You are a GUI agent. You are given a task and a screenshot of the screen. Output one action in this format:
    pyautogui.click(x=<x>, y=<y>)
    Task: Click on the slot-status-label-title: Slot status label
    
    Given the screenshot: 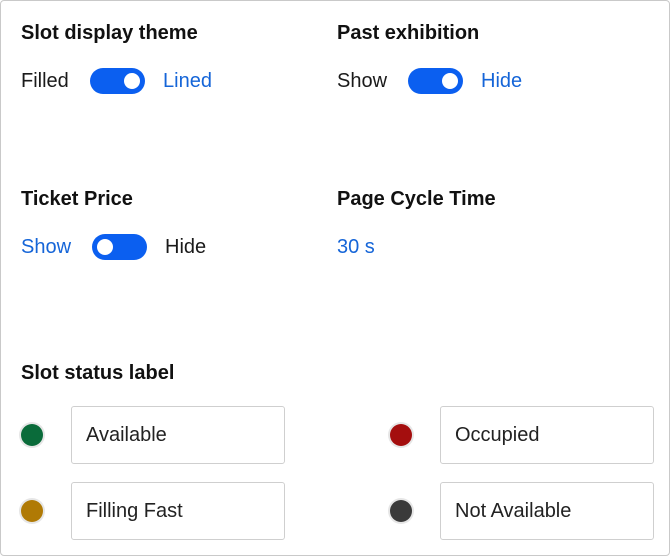 What is the action you would take?
    pyautogui.click(x=98, y=373)
    